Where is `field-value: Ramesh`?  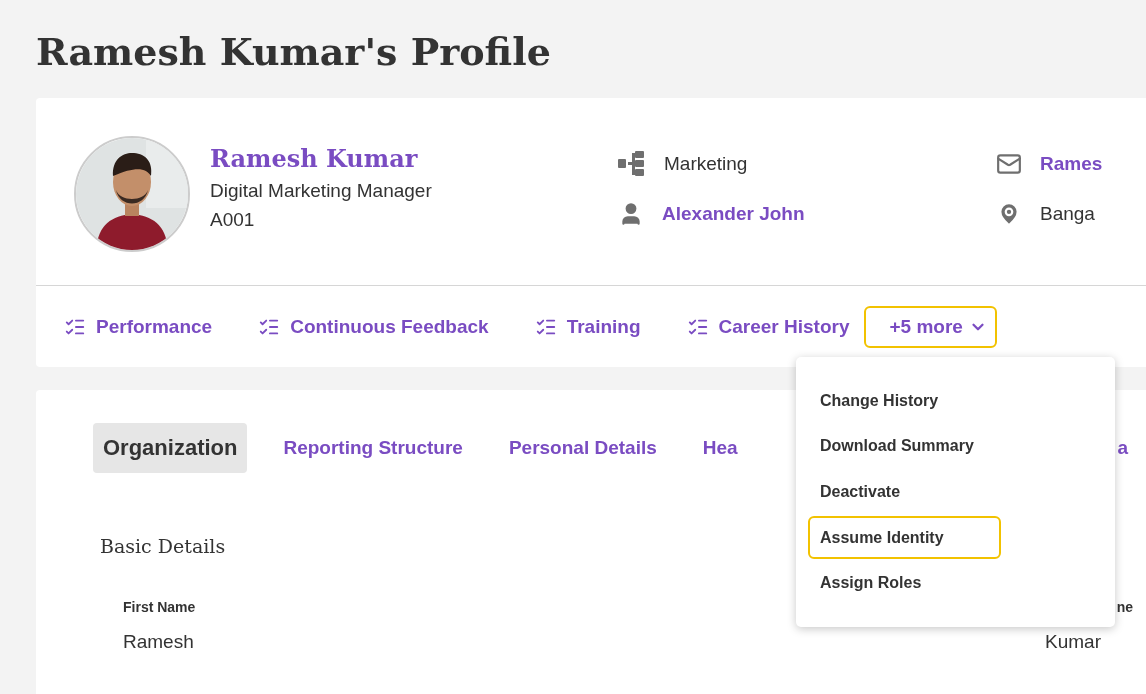
field-value: Ramesh is located at coordinates (159, 642).